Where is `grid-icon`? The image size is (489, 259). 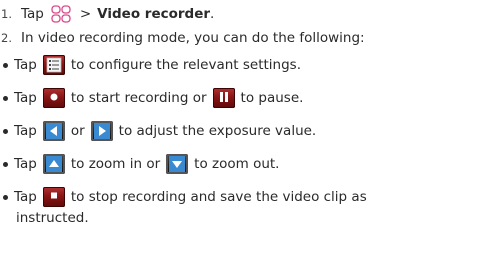
grid-icon is located at coordinates (61, 14).